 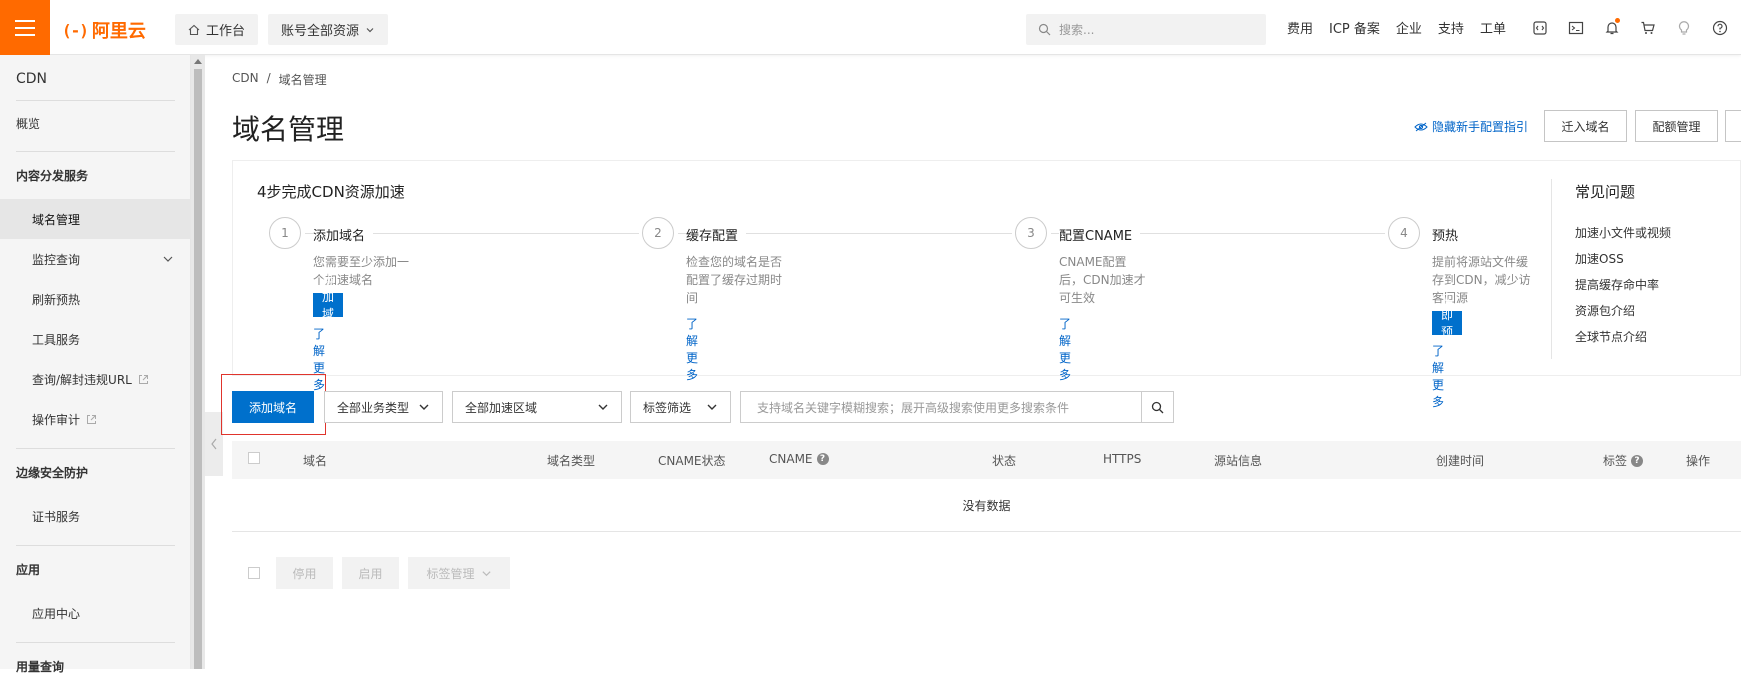 I want to click on button-label: 启用, so click(x=370, y=573).